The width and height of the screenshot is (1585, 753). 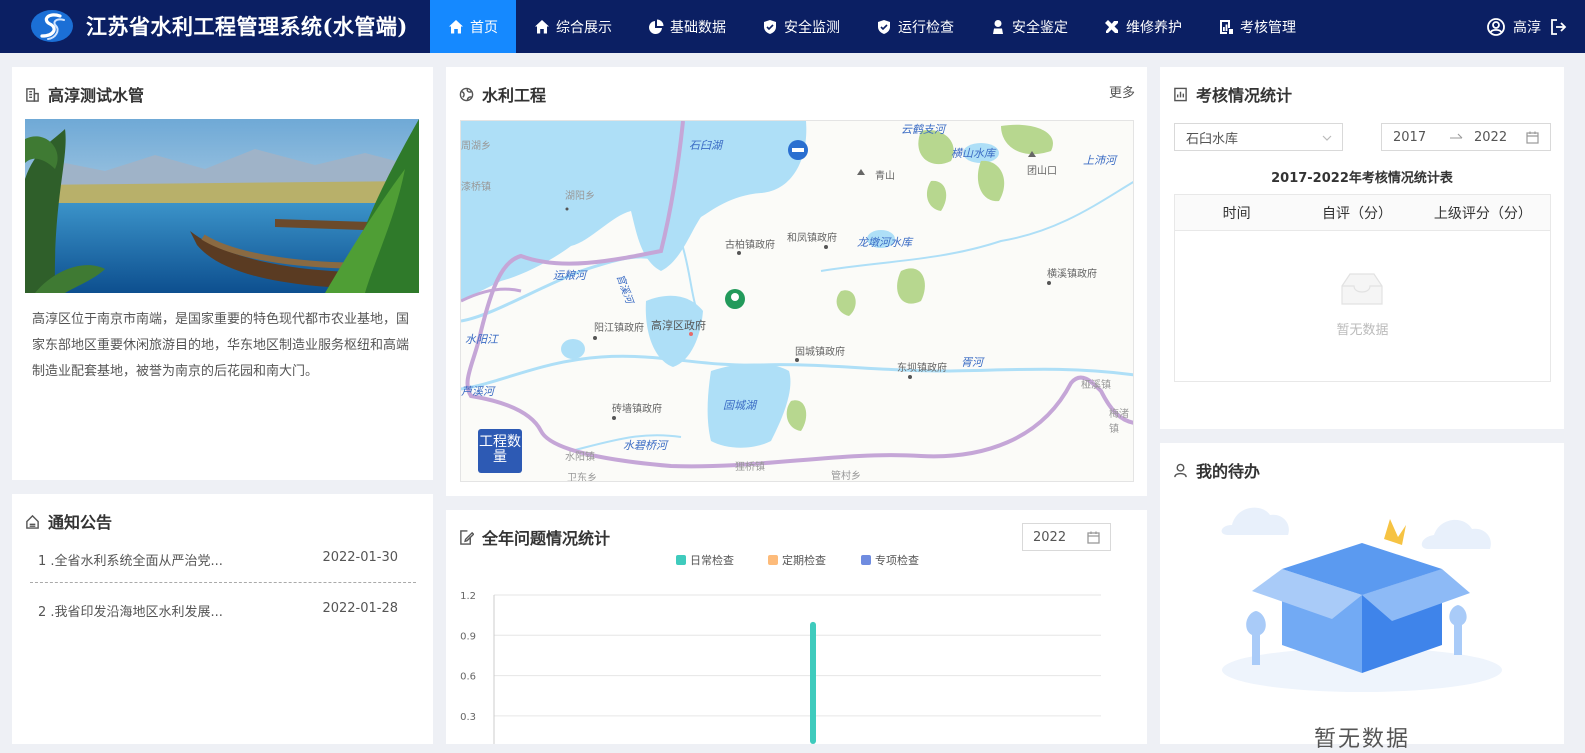 What do you see at coordinates (926, 27) in the screenshot?
I see `nav-label: 运行检查` at bounding box center [926, 27].